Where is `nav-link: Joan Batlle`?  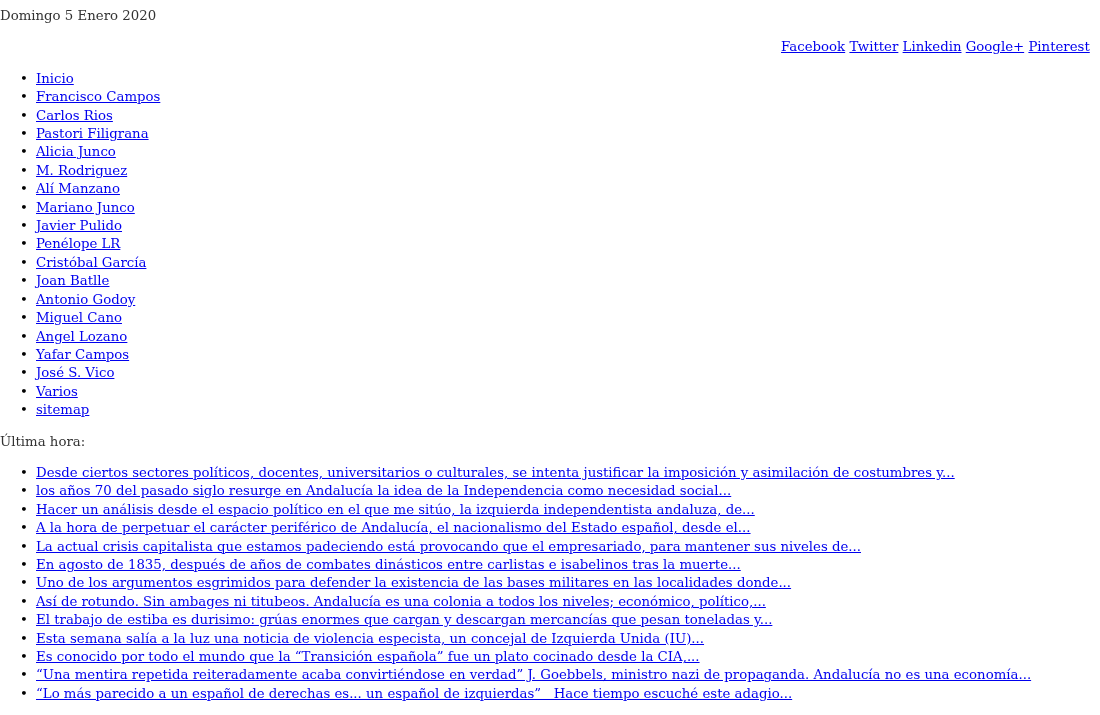
nav-link: Joan Batlle is located at coordinates (73, 281).